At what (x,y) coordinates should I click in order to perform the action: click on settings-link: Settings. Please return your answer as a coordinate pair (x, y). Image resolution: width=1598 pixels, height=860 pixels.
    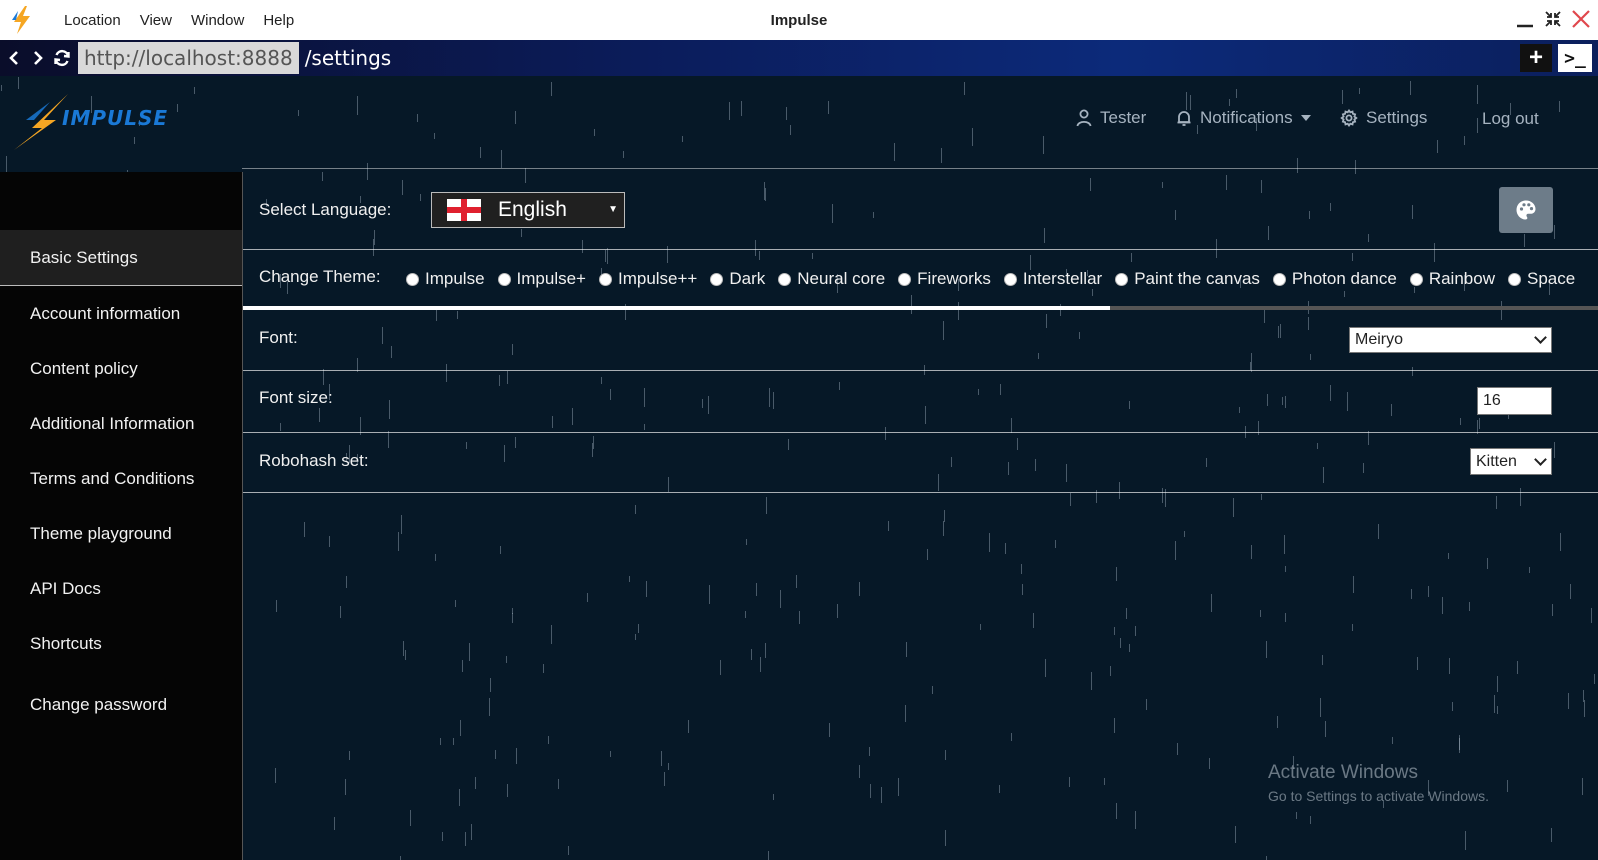
    Looking at the image, I should click on (1383, 118).